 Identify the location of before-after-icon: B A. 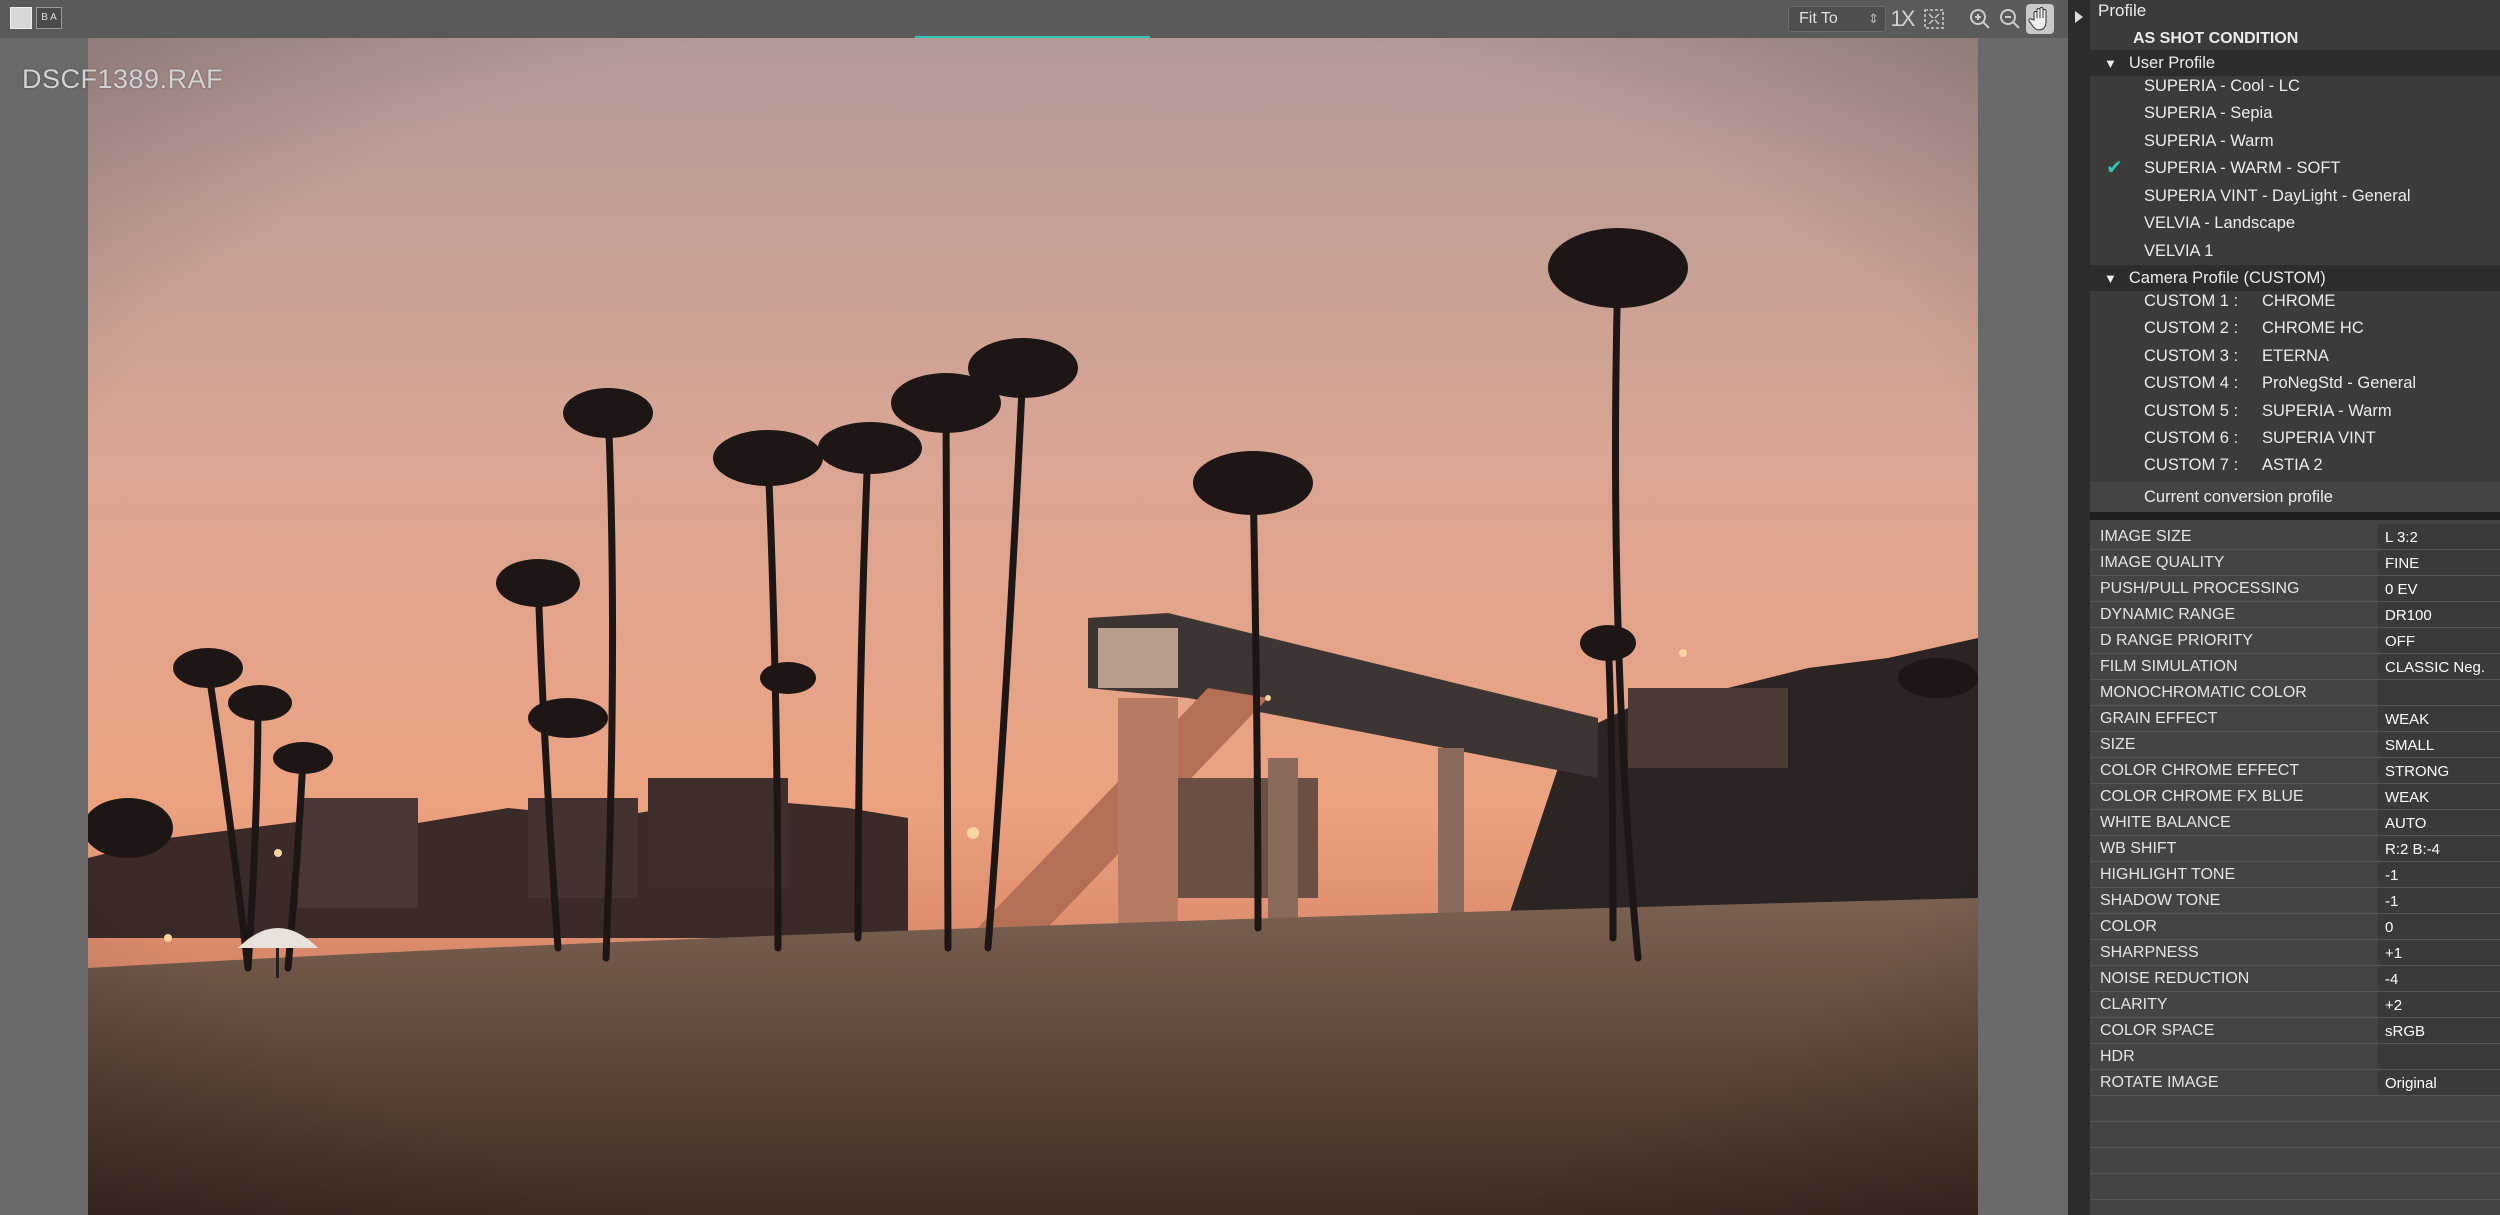
(49, 18).